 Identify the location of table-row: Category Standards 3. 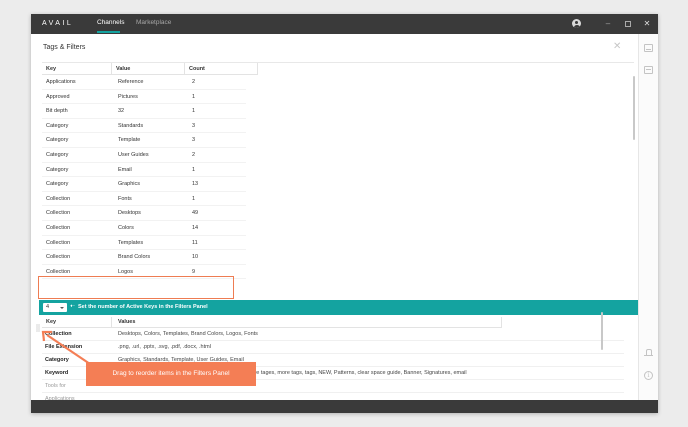
(338, 126).